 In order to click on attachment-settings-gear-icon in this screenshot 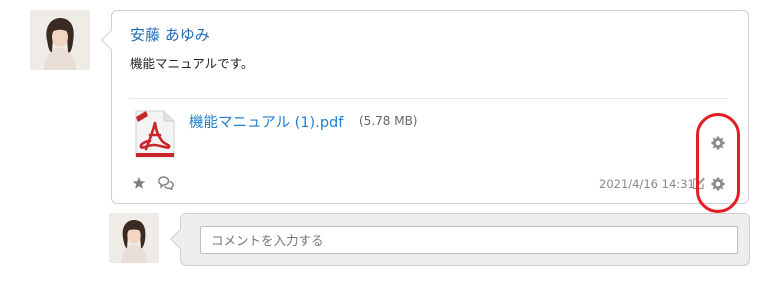, I will do `click(718, 143)`.